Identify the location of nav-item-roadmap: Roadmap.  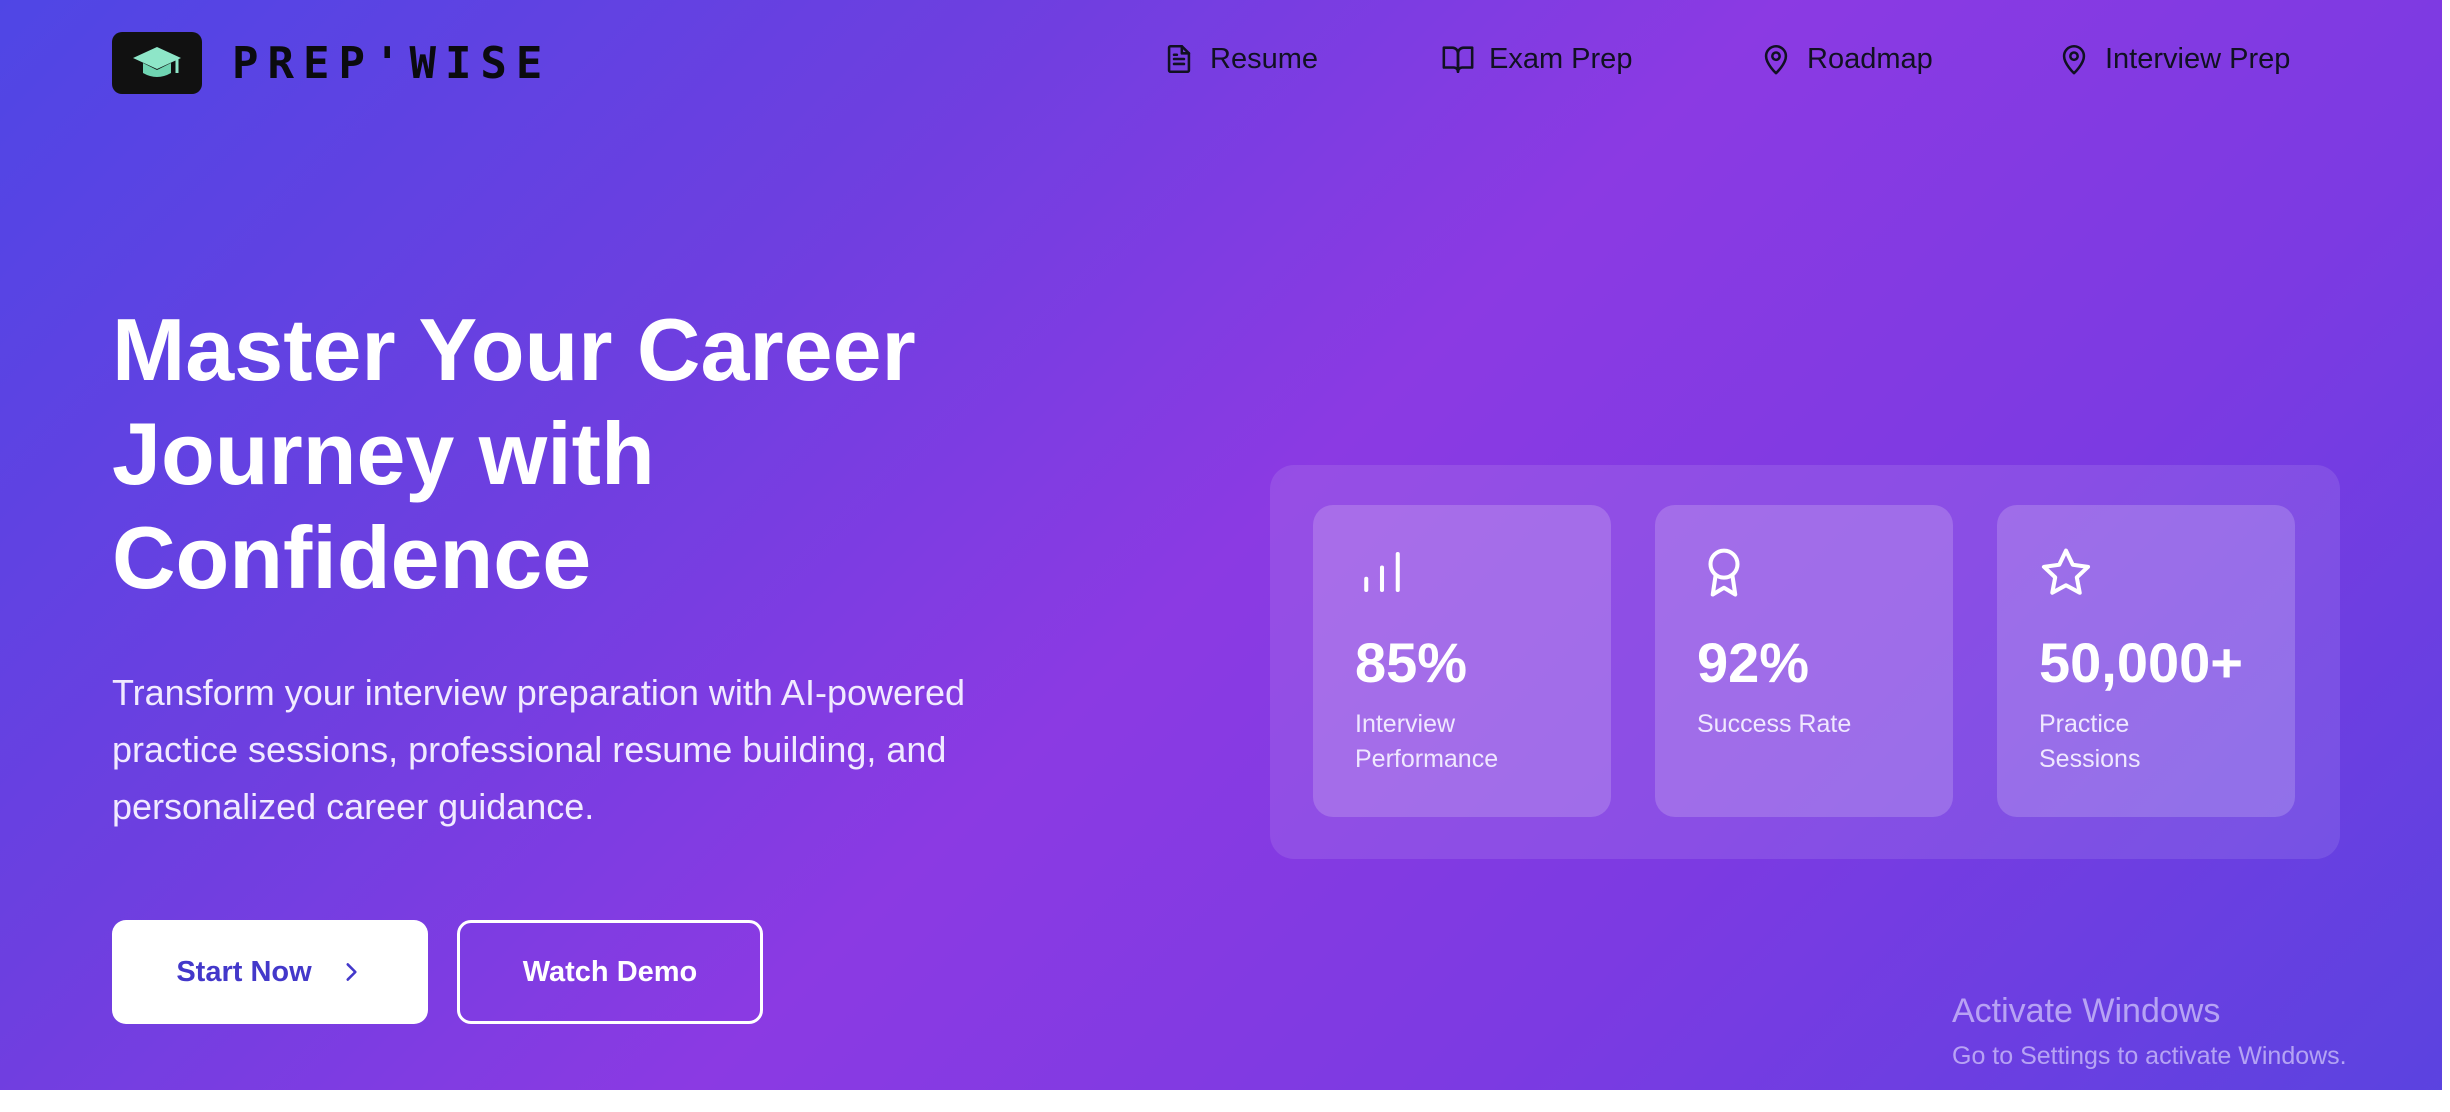
(1846, 59).